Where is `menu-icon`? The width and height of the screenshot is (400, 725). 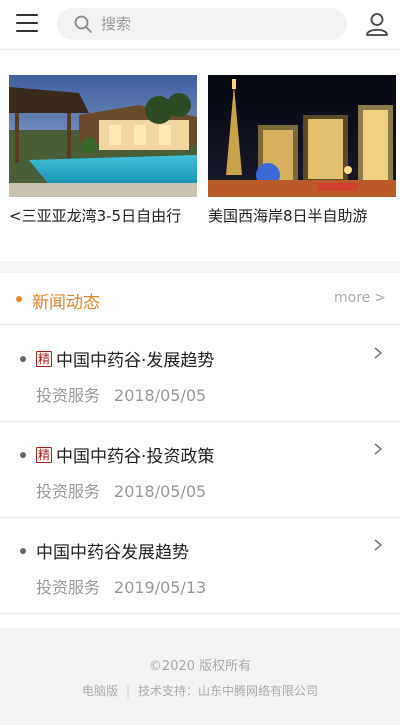
menu-icon is located at coordinates (27, 24).